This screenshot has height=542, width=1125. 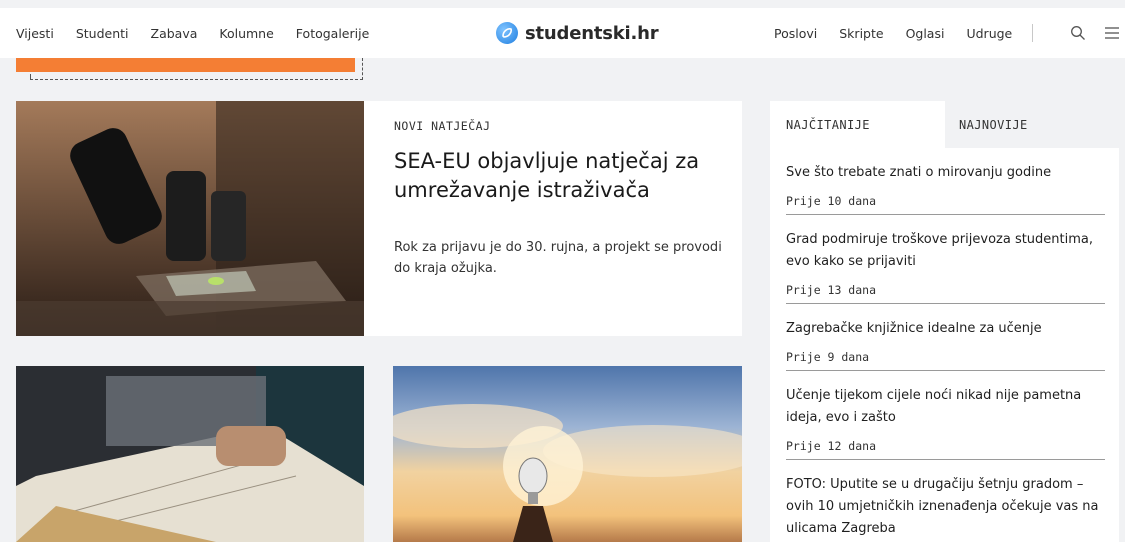 I want to click on article-image-architect, so click(x=190, y=454).